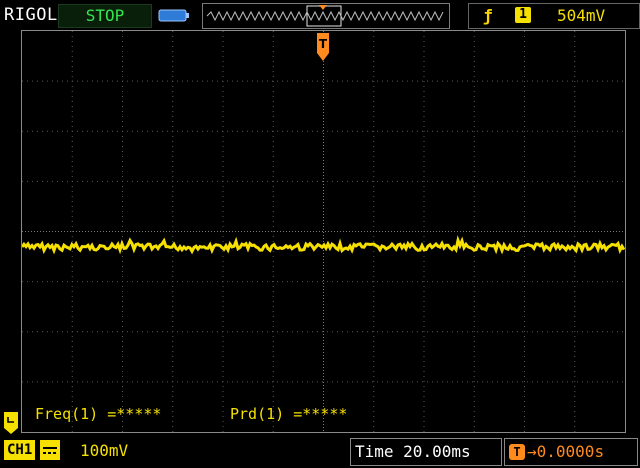 Image resolution: width=640 pixels, height=468 pixels. Describe the element at coordinates (437, 451) in the screenshot. I see `timebase-value: 20.00ms` at that location.